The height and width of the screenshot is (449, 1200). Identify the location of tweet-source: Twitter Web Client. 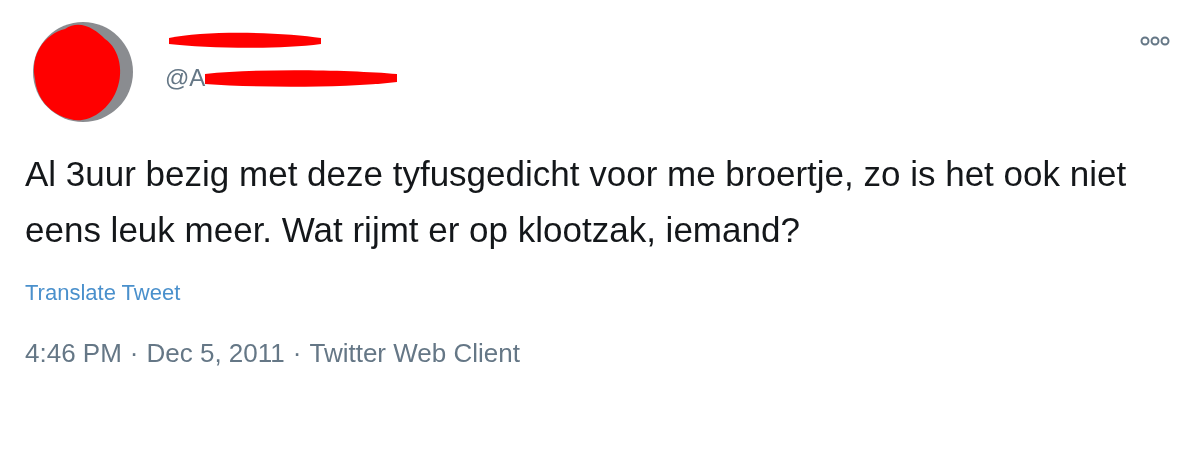
(414, 353).